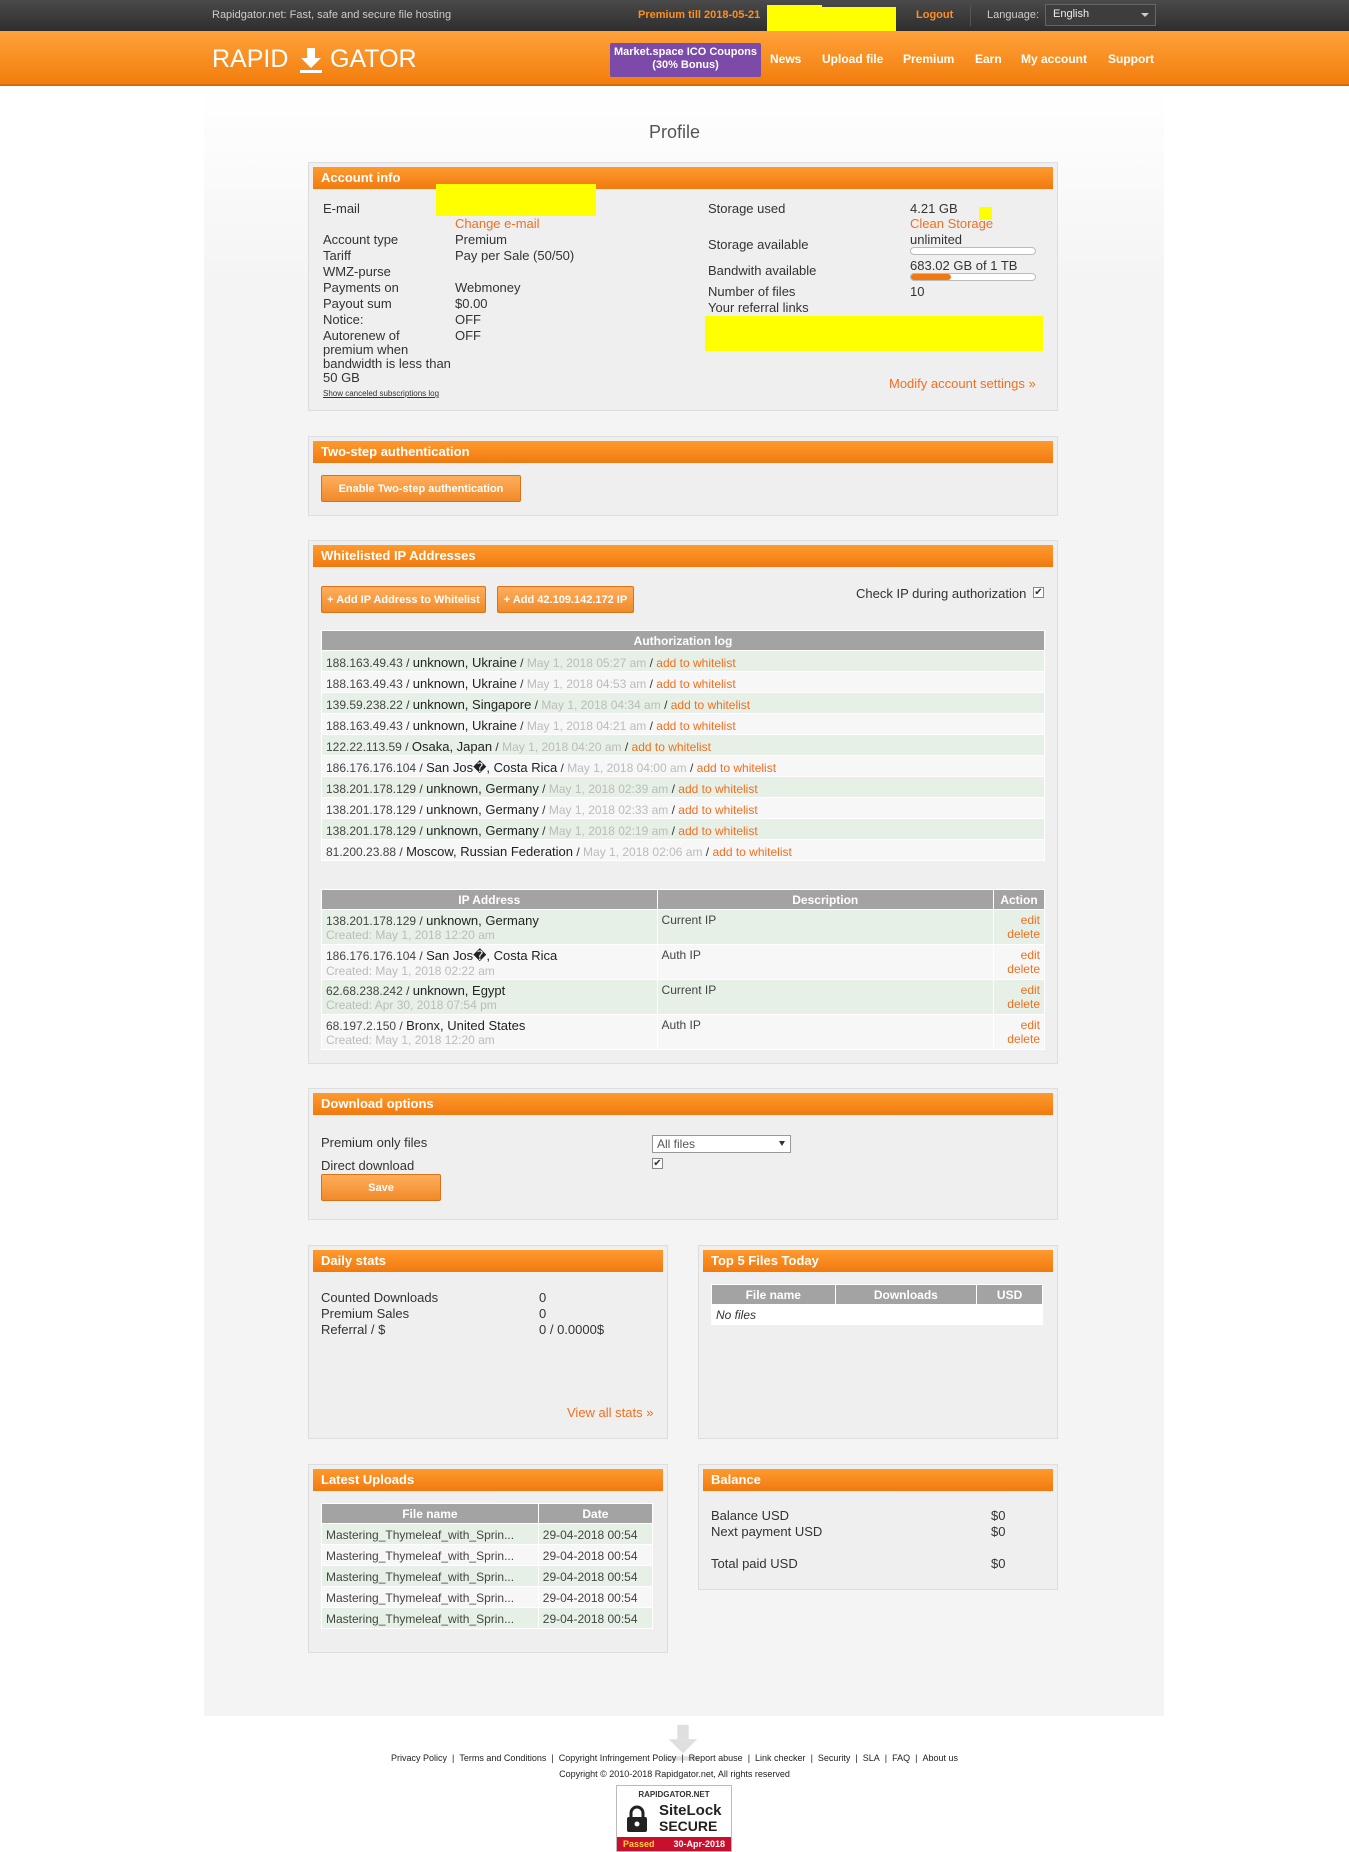 This screenshot has width=1349, height=1852. I want to click on premium-sales-label: Premium Sales, so click(365, 1313).